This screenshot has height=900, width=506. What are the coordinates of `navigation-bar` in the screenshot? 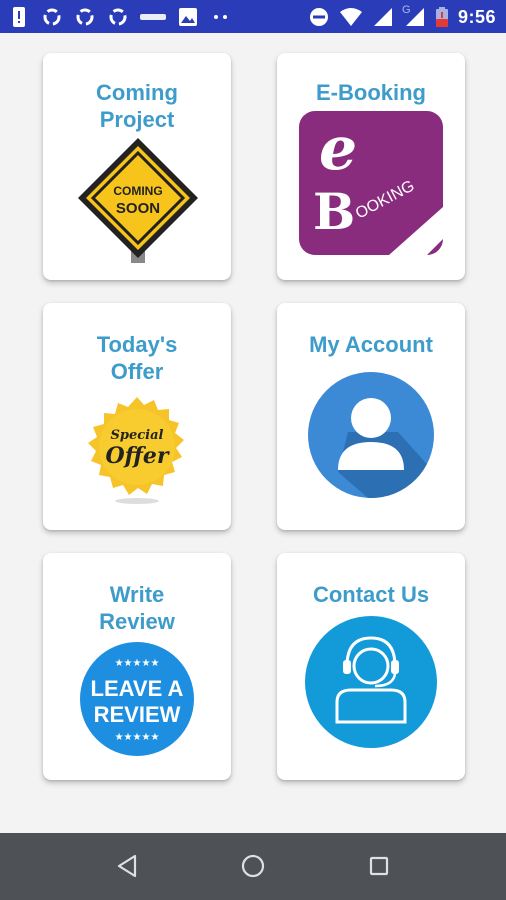 It's located at (253, 866).